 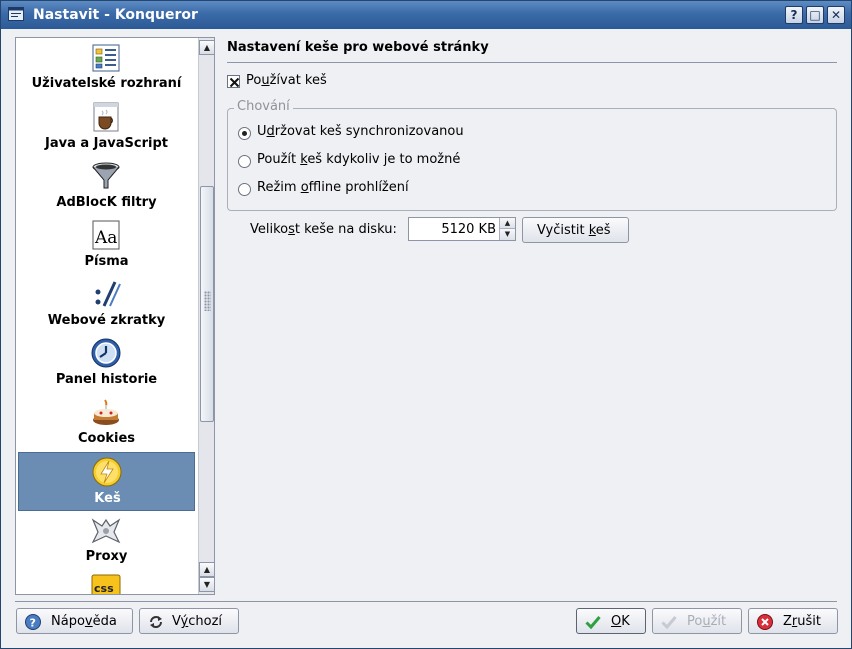 What do you see at coordinates (669, 623) in the screenshot?
I see `apply-check-icon` at bounding box center [669, 623].